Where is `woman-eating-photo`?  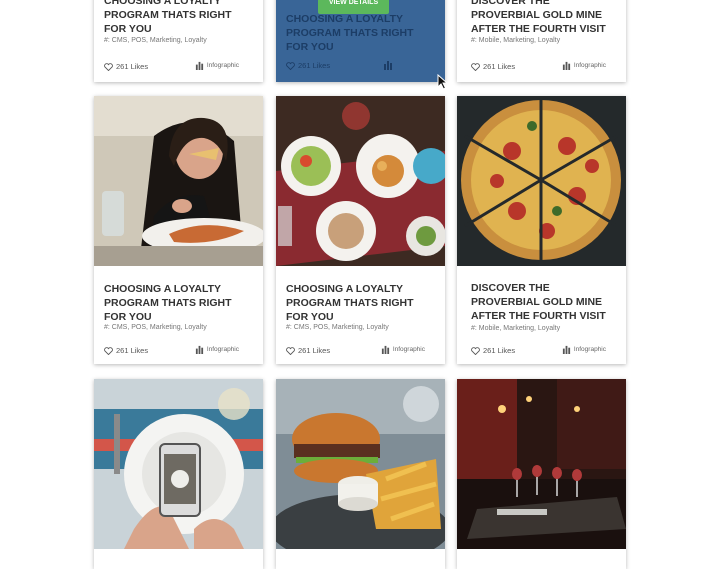
woman-eating-photo is located at coordinates (178, 181).